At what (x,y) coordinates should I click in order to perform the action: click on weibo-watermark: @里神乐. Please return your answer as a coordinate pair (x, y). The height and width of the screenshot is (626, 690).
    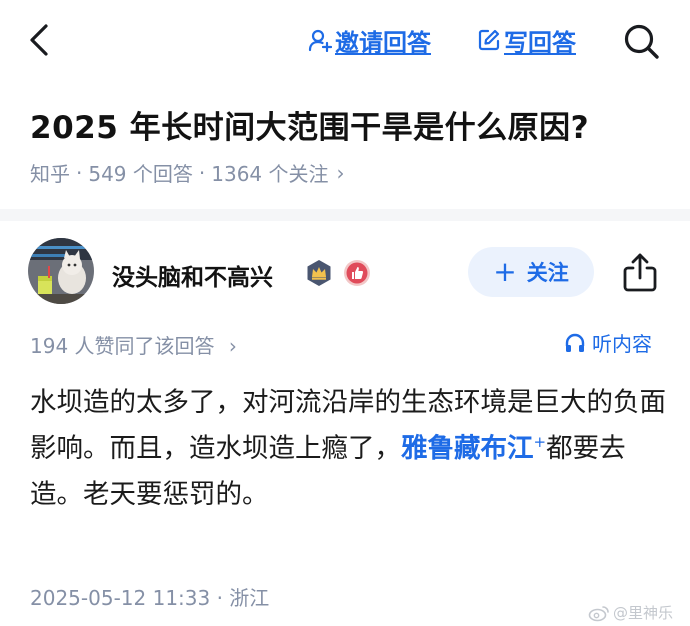
    Looking at the image, I should click on (630, 612).